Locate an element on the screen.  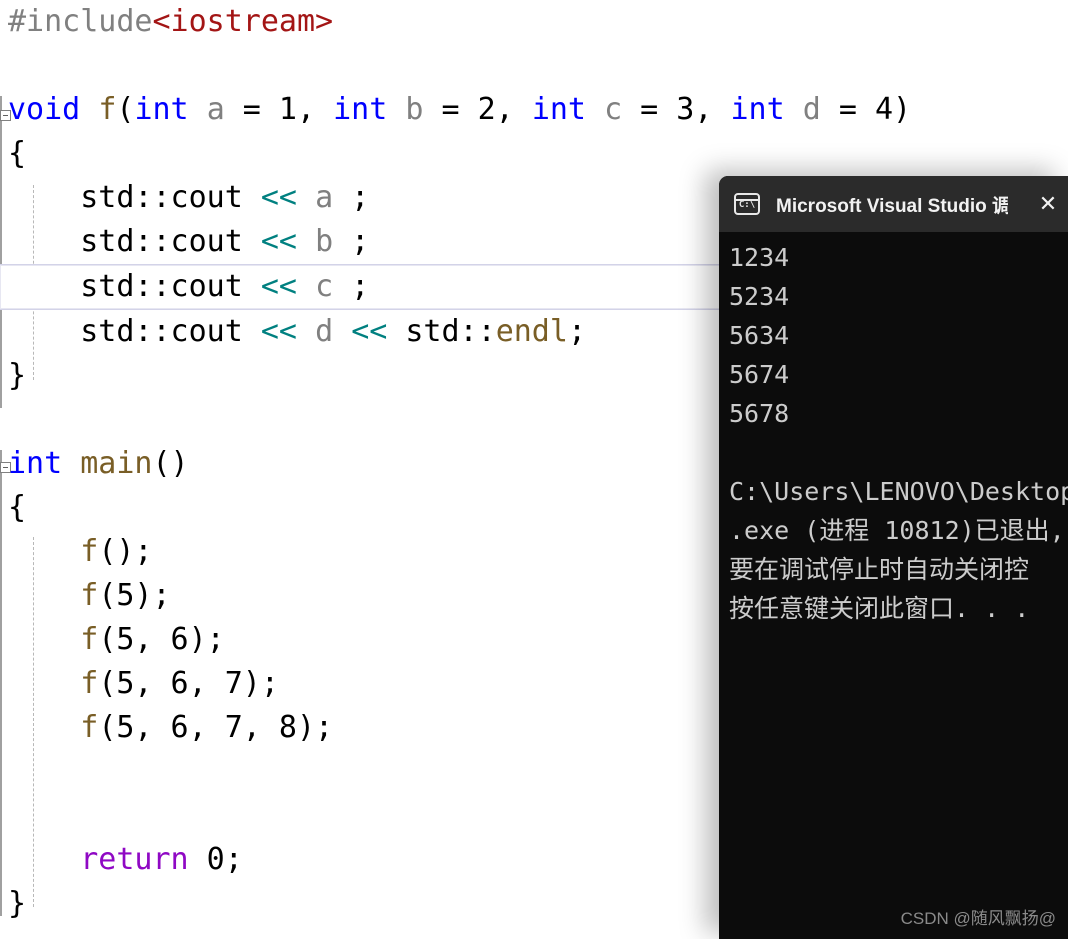
console-line: C:\Users\LENOVO\Desktop\ is located at coordinates (898, 491).